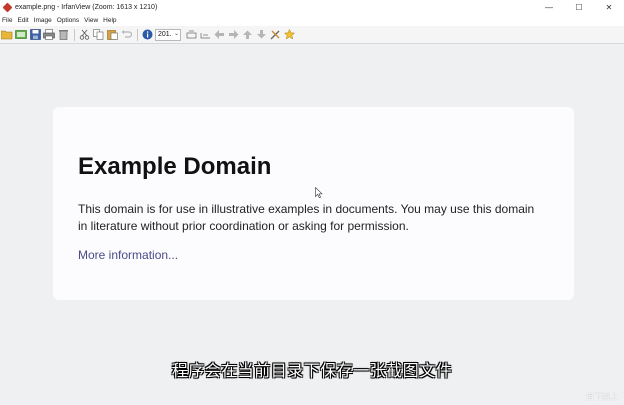 The image size is (624, 405). I want to click on watermark: 自下而上, so click(602, 396).